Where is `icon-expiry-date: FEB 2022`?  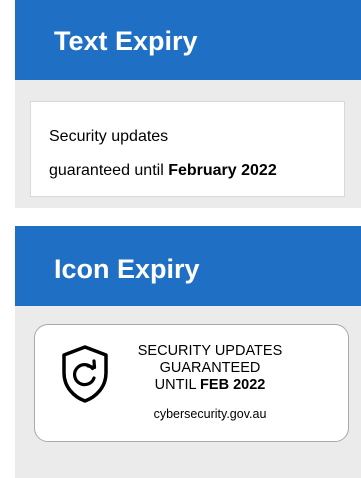 icon-expiry-date: FEB 2022 is located at coordinates (233, 385).